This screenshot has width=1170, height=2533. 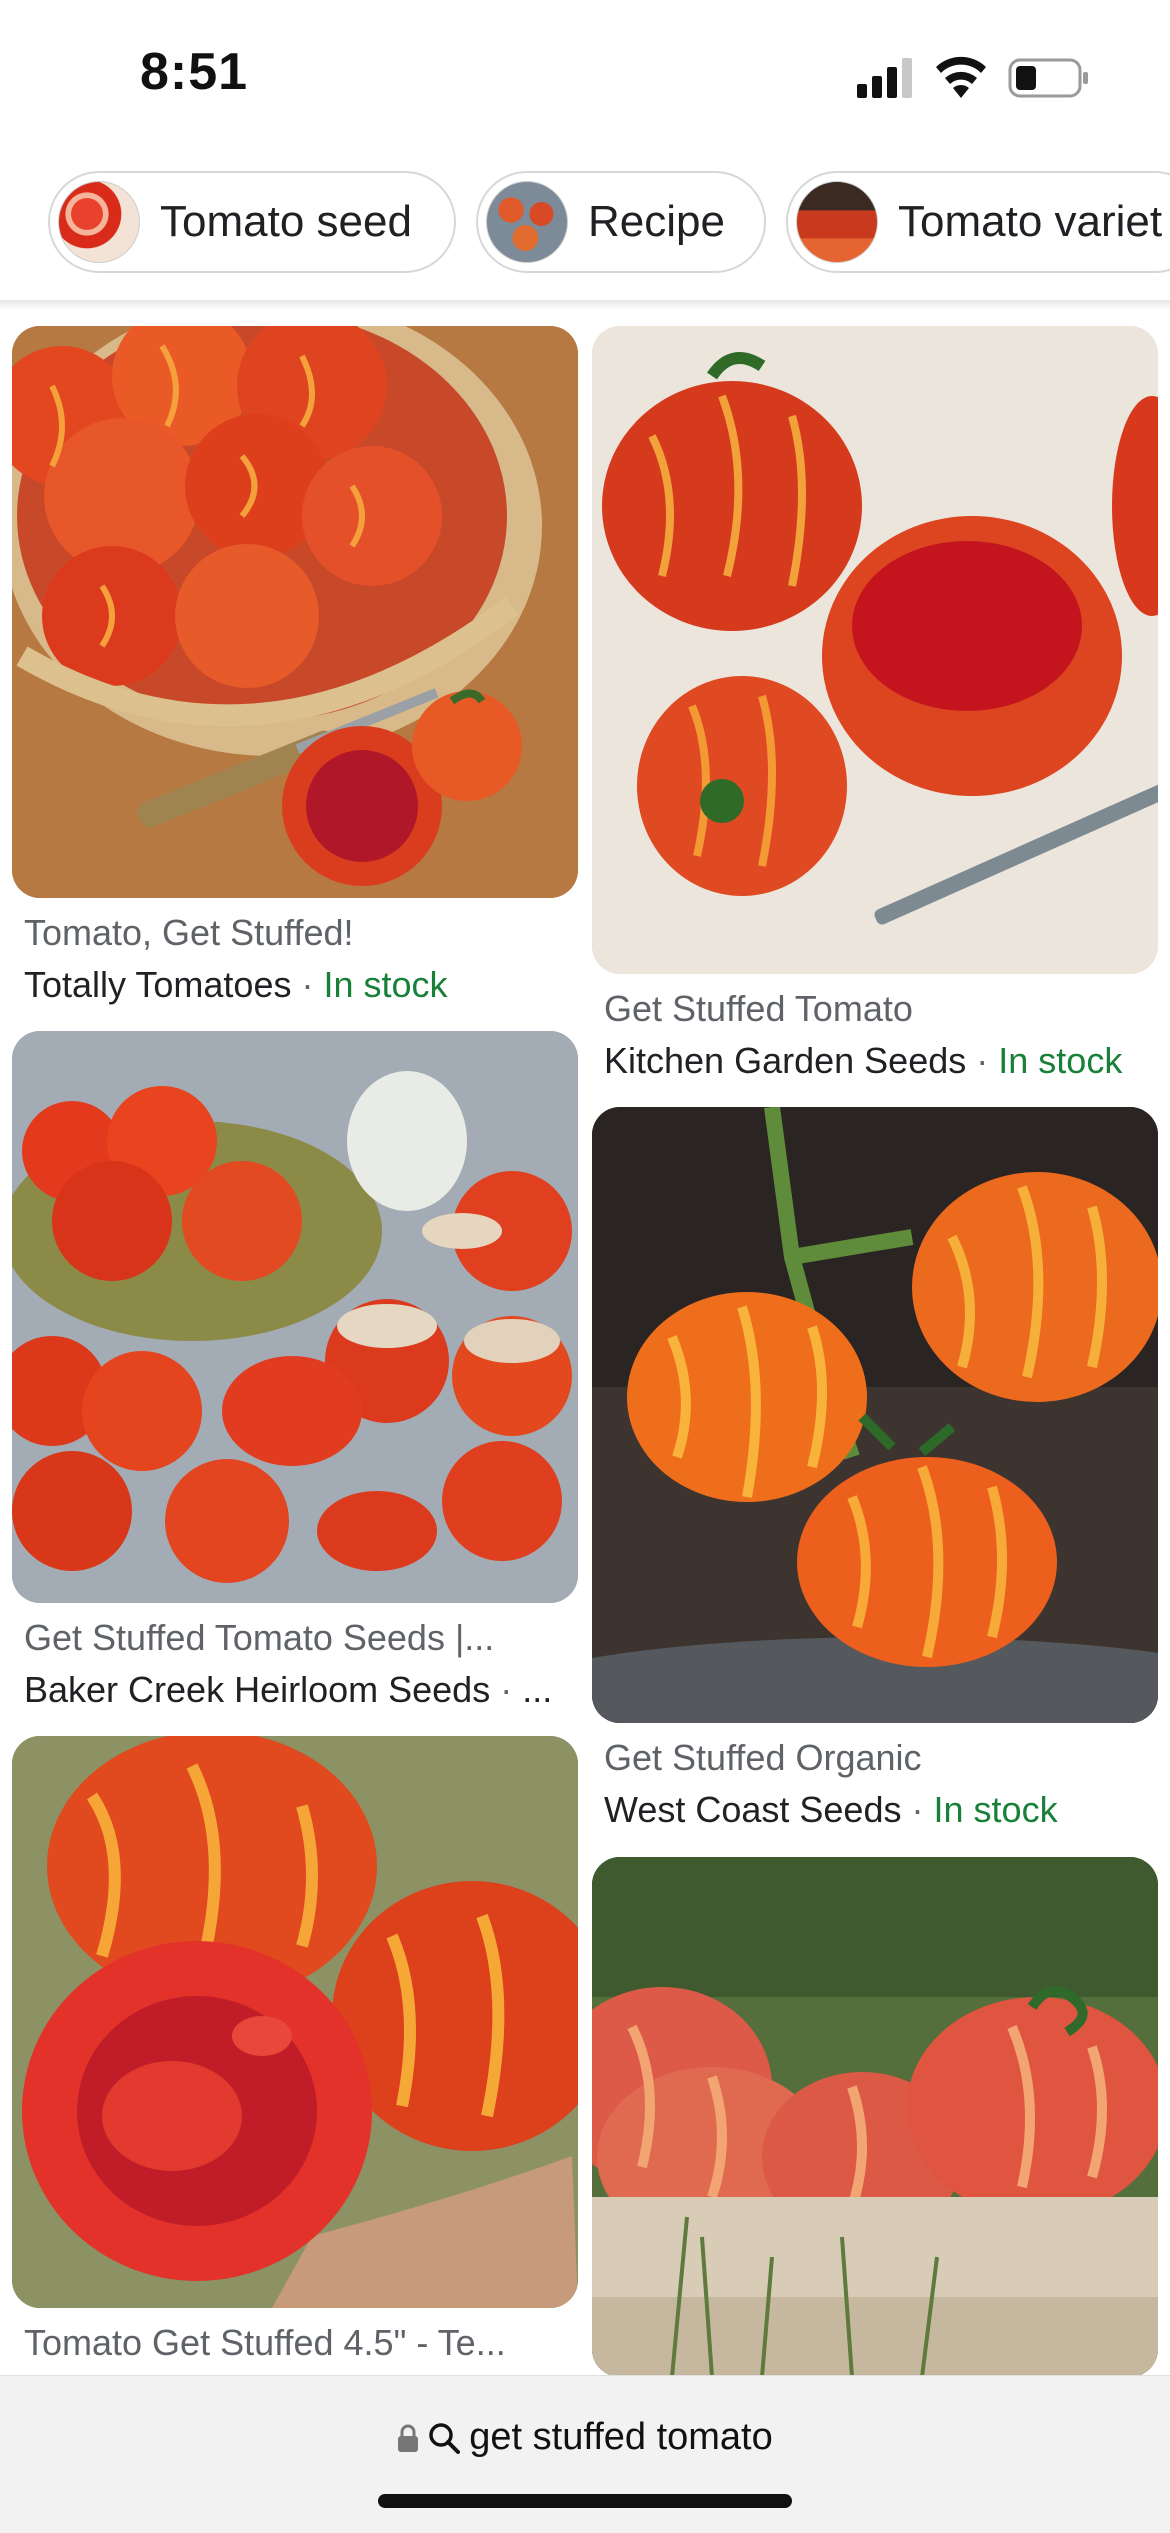 I want to click on result-image-hollowed-tomato, so click(x=875, y=650).